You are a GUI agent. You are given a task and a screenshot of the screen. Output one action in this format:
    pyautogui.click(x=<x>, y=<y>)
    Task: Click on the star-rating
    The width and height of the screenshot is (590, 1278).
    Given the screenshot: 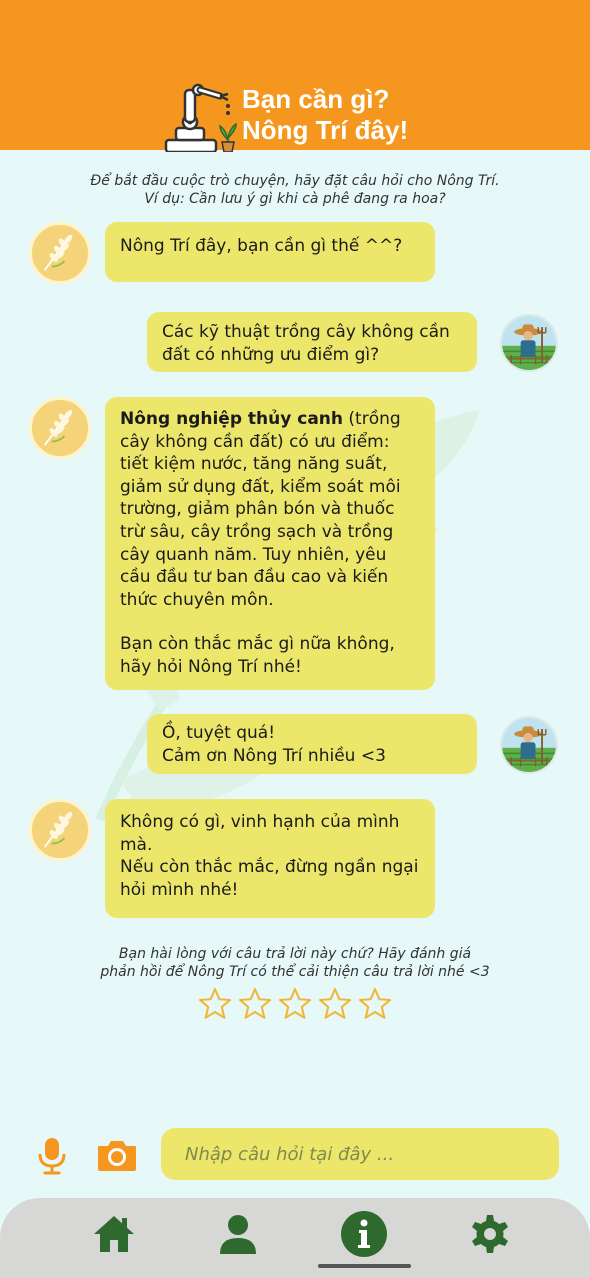 What is the action you would take?
    pyautogui.click(x=297, y=1004)
    